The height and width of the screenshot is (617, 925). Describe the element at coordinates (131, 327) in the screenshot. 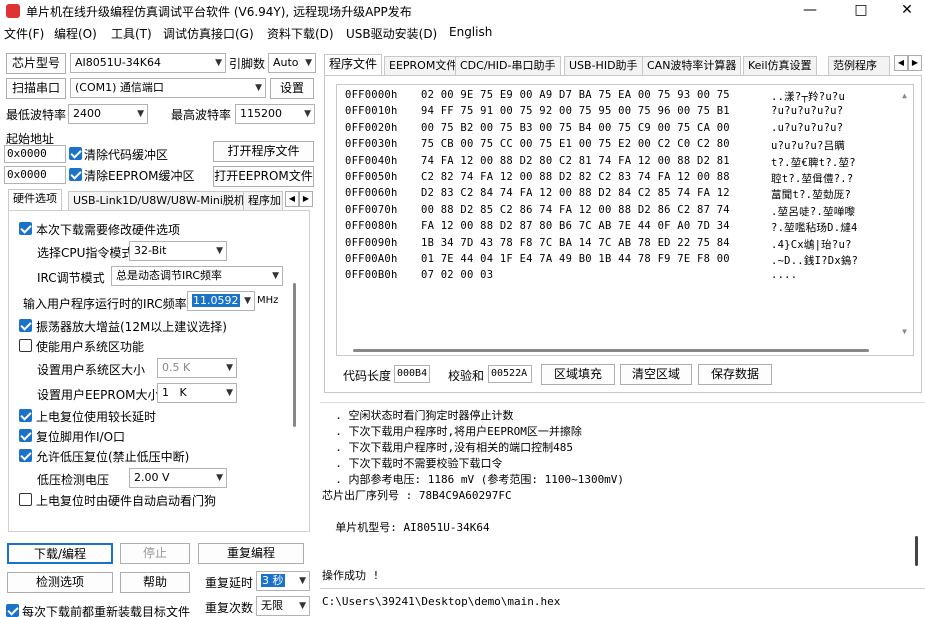

I see `amp-gain-label: 振荡器放大增益(12M以上建议选择)` at that location.